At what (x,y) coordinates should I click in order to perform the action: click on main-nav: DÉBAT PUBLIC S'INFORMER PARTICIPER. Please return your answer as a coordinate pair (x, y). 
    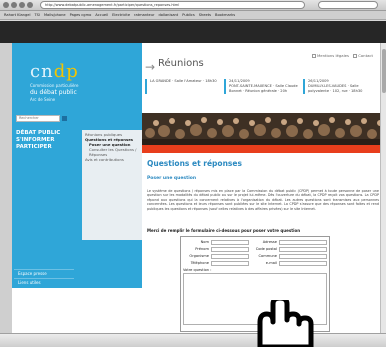
    Looking at the image, I should click on (47, 140).